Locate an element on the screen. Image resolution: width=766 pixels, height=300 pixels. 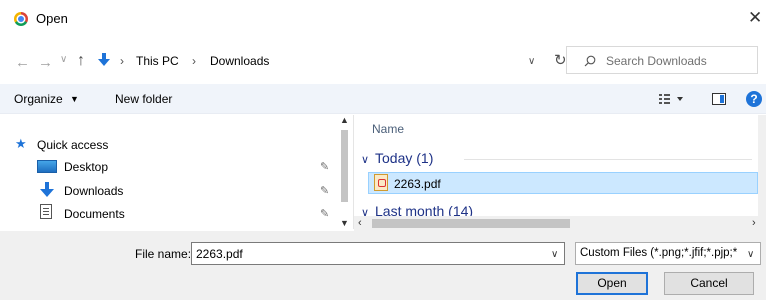
close-button: ✕ is located at coordinates (755, 18).